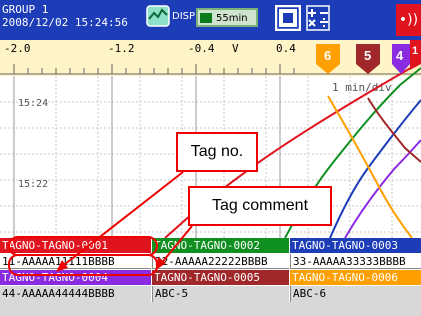  I want to click on tag-comment-callout: Tag comment, so click(260, 206).